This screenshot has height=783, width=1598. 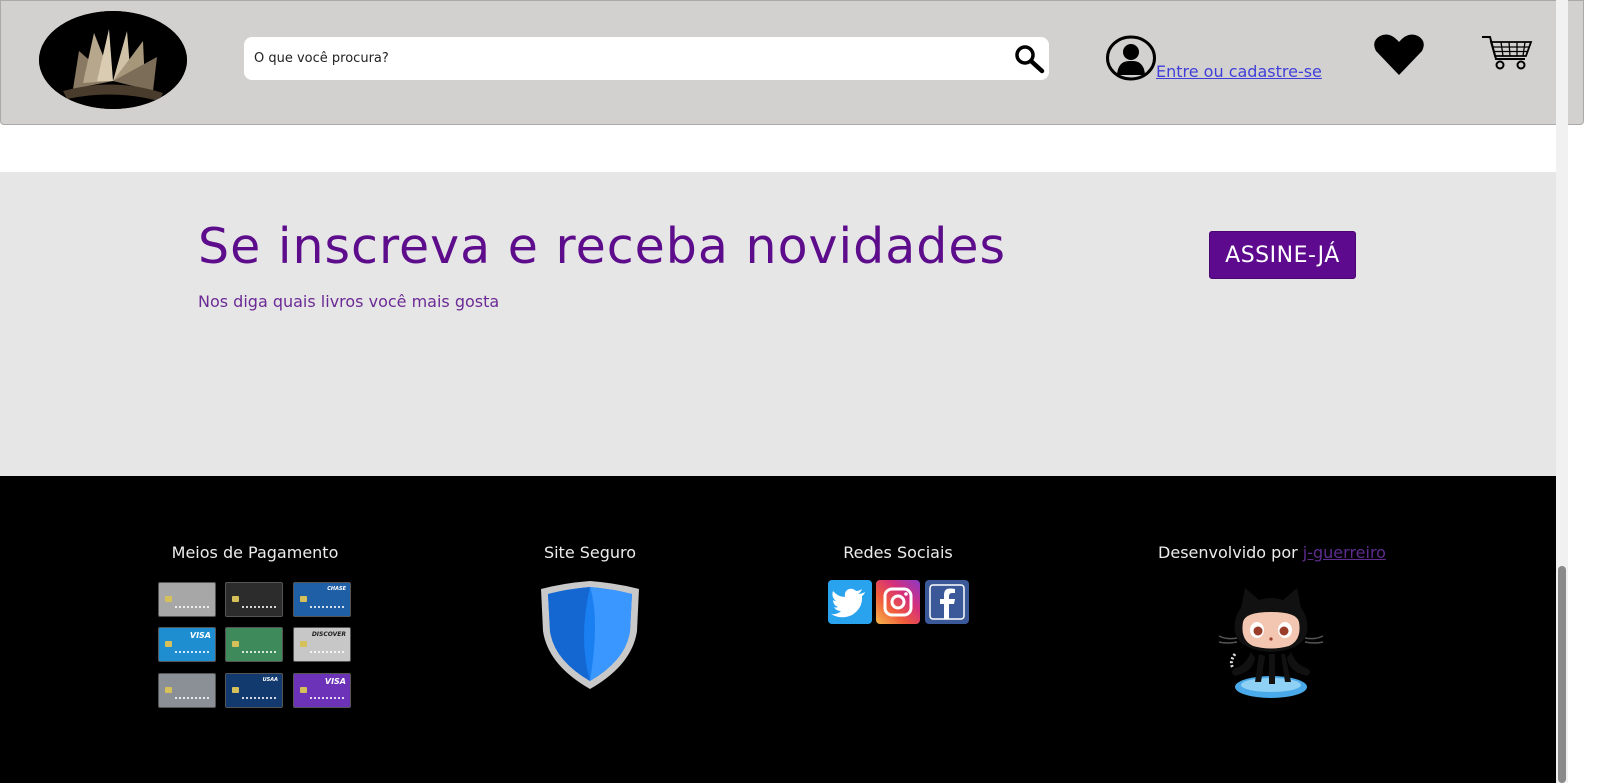 I want to click on octocat-icon, so click(x=1271, y=643).